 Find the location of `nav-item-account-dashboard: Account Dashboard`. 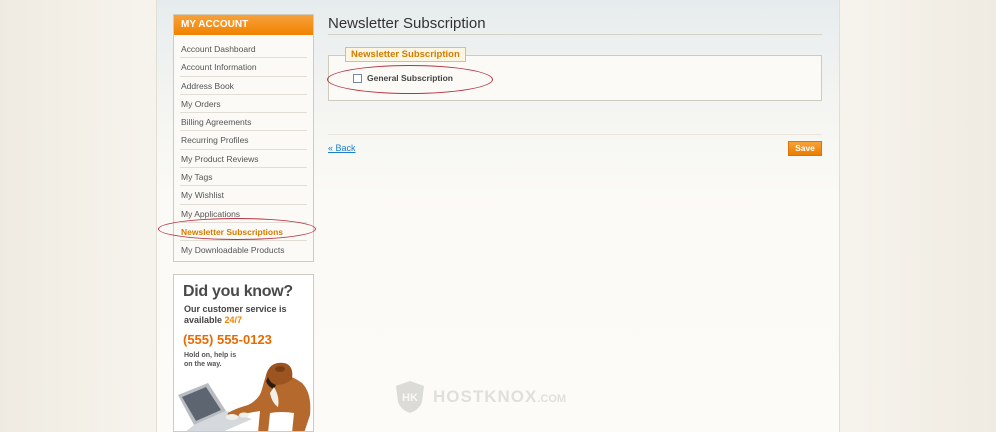

nav-item-account-dashboard: Account Dashboard is located at coordinates (243, 49).